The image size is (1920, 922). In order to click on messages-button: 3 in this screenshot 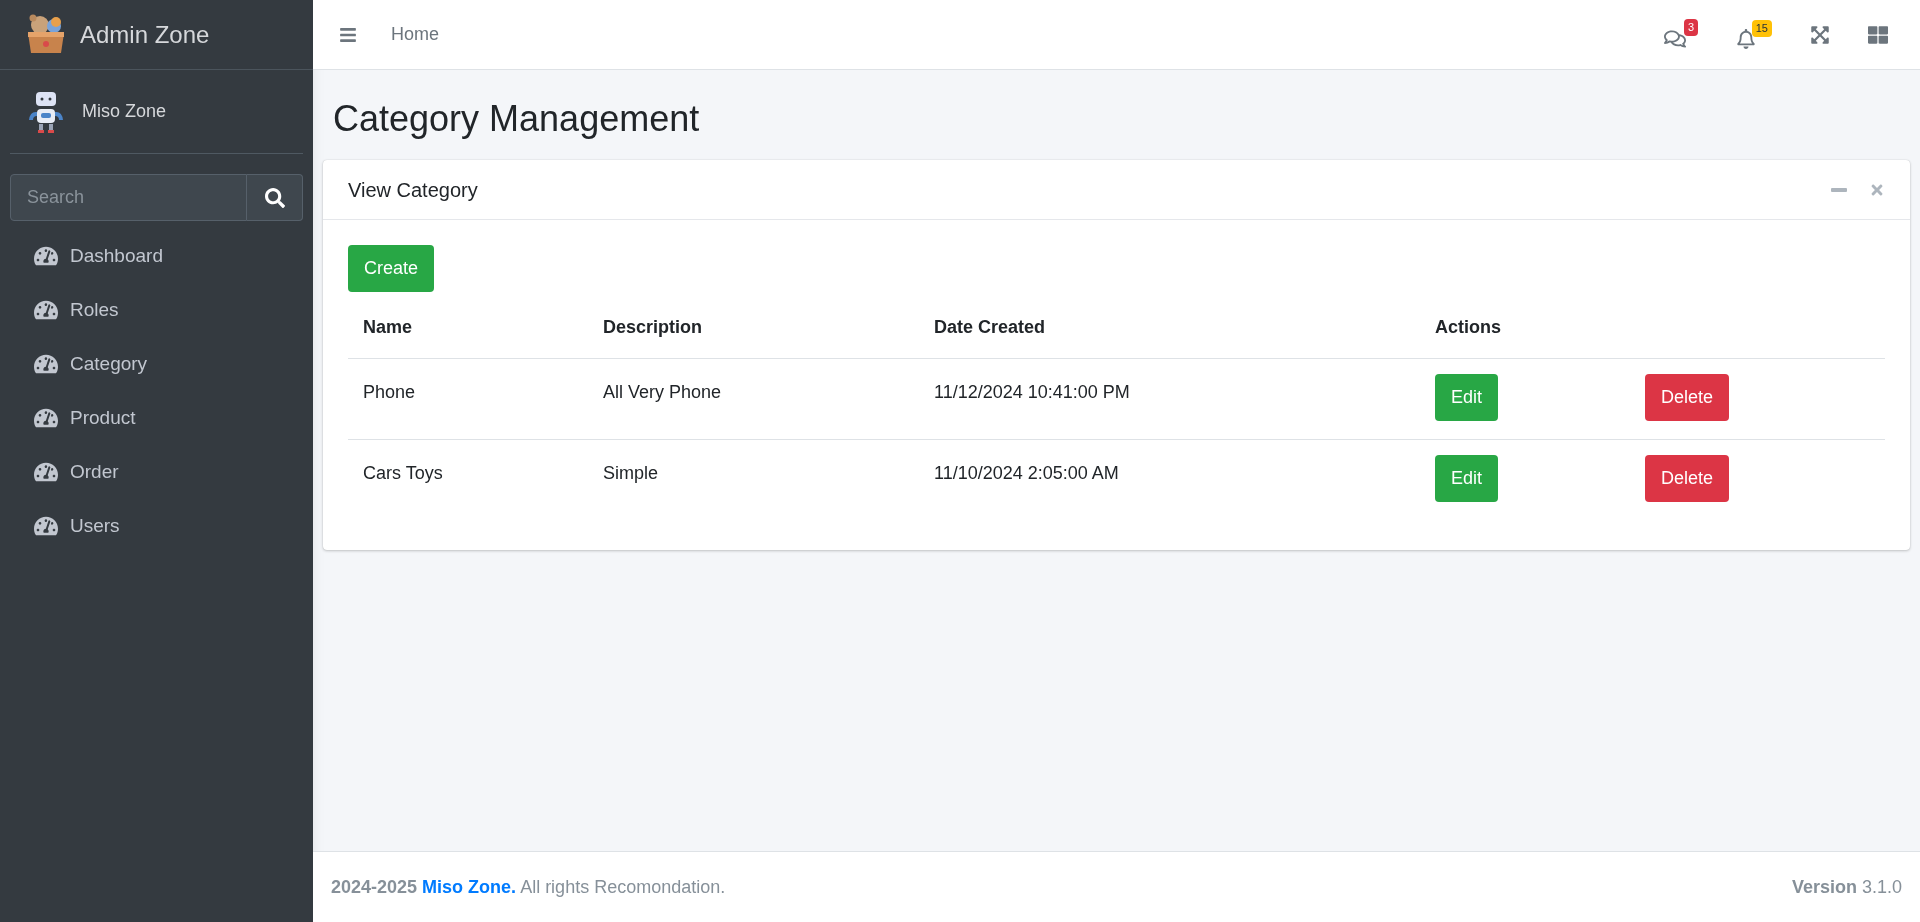, I will do `click(1681, 34)`.